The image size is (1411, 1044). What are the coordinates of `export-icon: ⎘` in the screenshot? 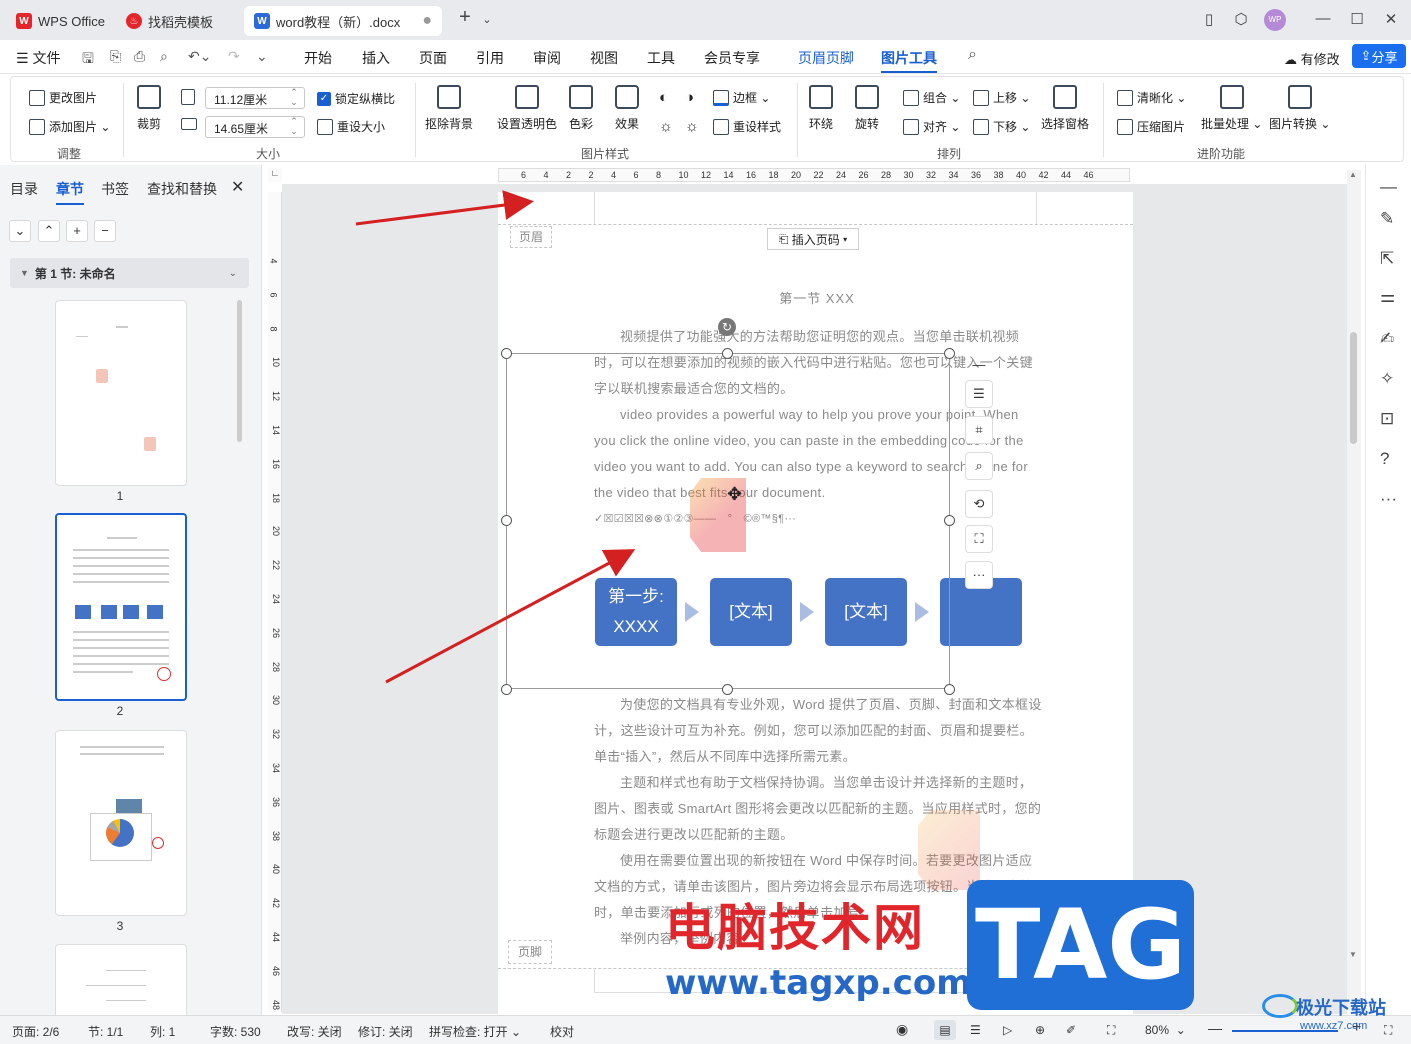 It's located at (115, 56).